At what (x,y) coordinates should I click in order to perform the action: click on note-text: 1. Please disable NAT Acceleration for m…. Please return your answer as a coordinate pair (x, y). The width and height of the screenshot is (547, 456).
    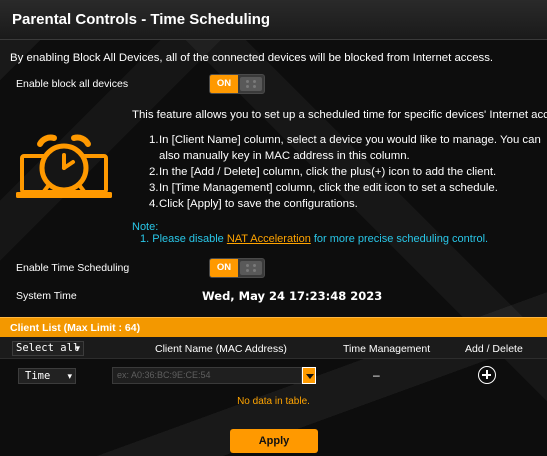
    Looking at the image, I should click on (314, 239).